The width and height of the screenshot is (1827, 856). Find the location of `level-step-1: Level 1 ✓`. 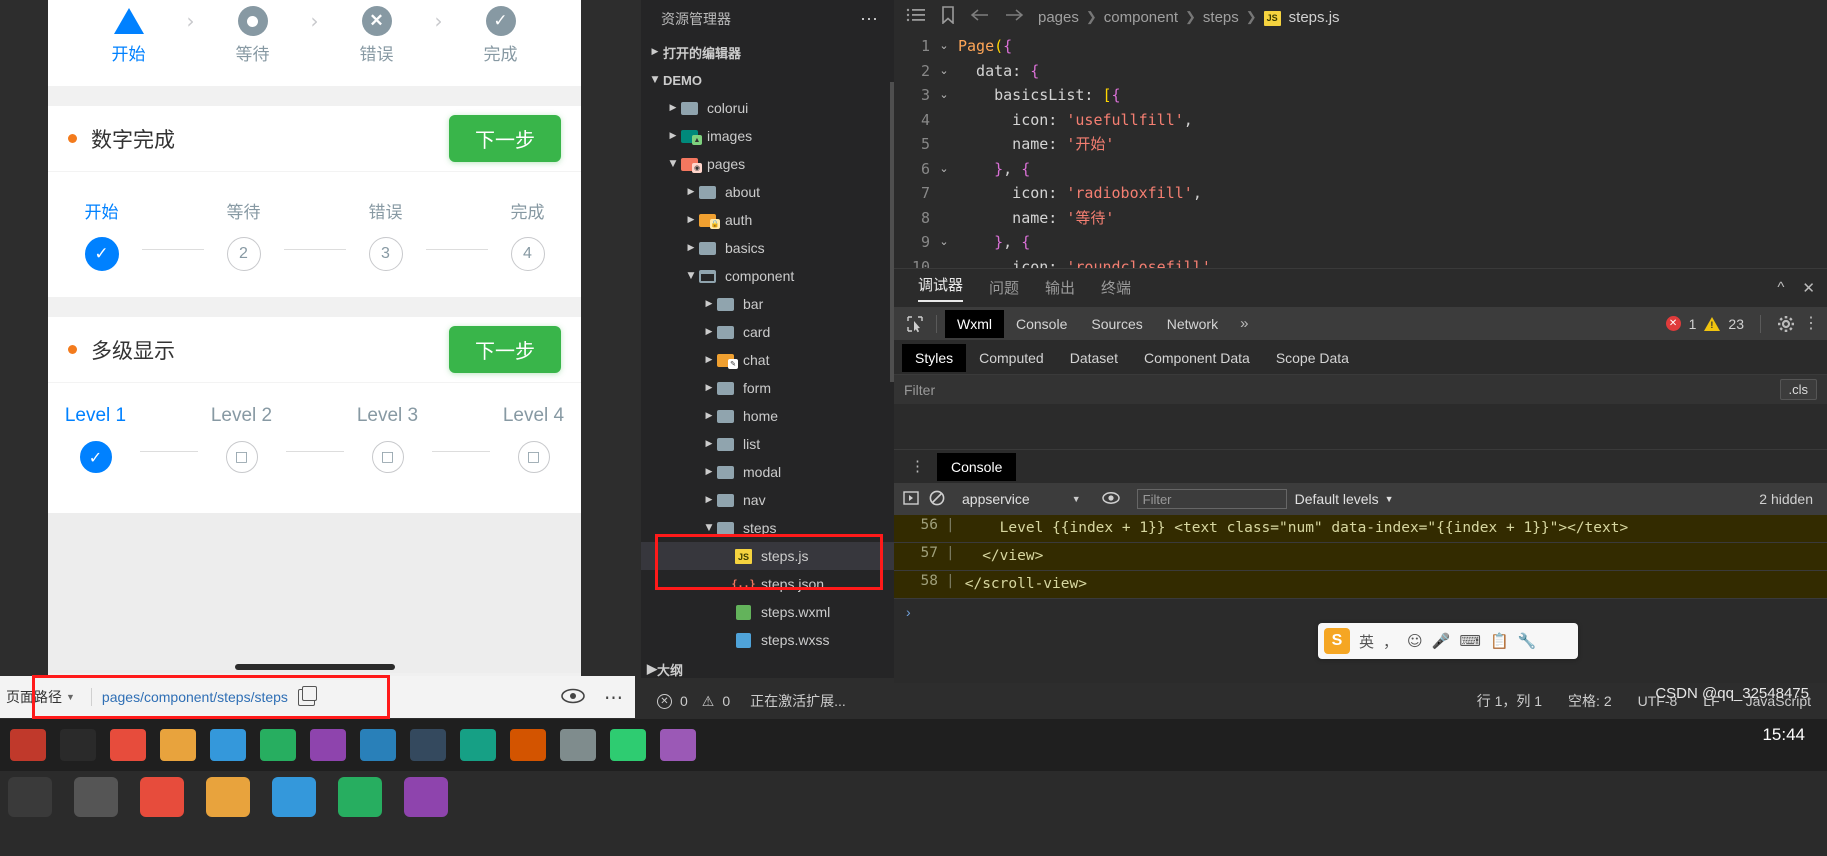

level-step-1: Level 1 ✓ is located at coordinates (96, 439).